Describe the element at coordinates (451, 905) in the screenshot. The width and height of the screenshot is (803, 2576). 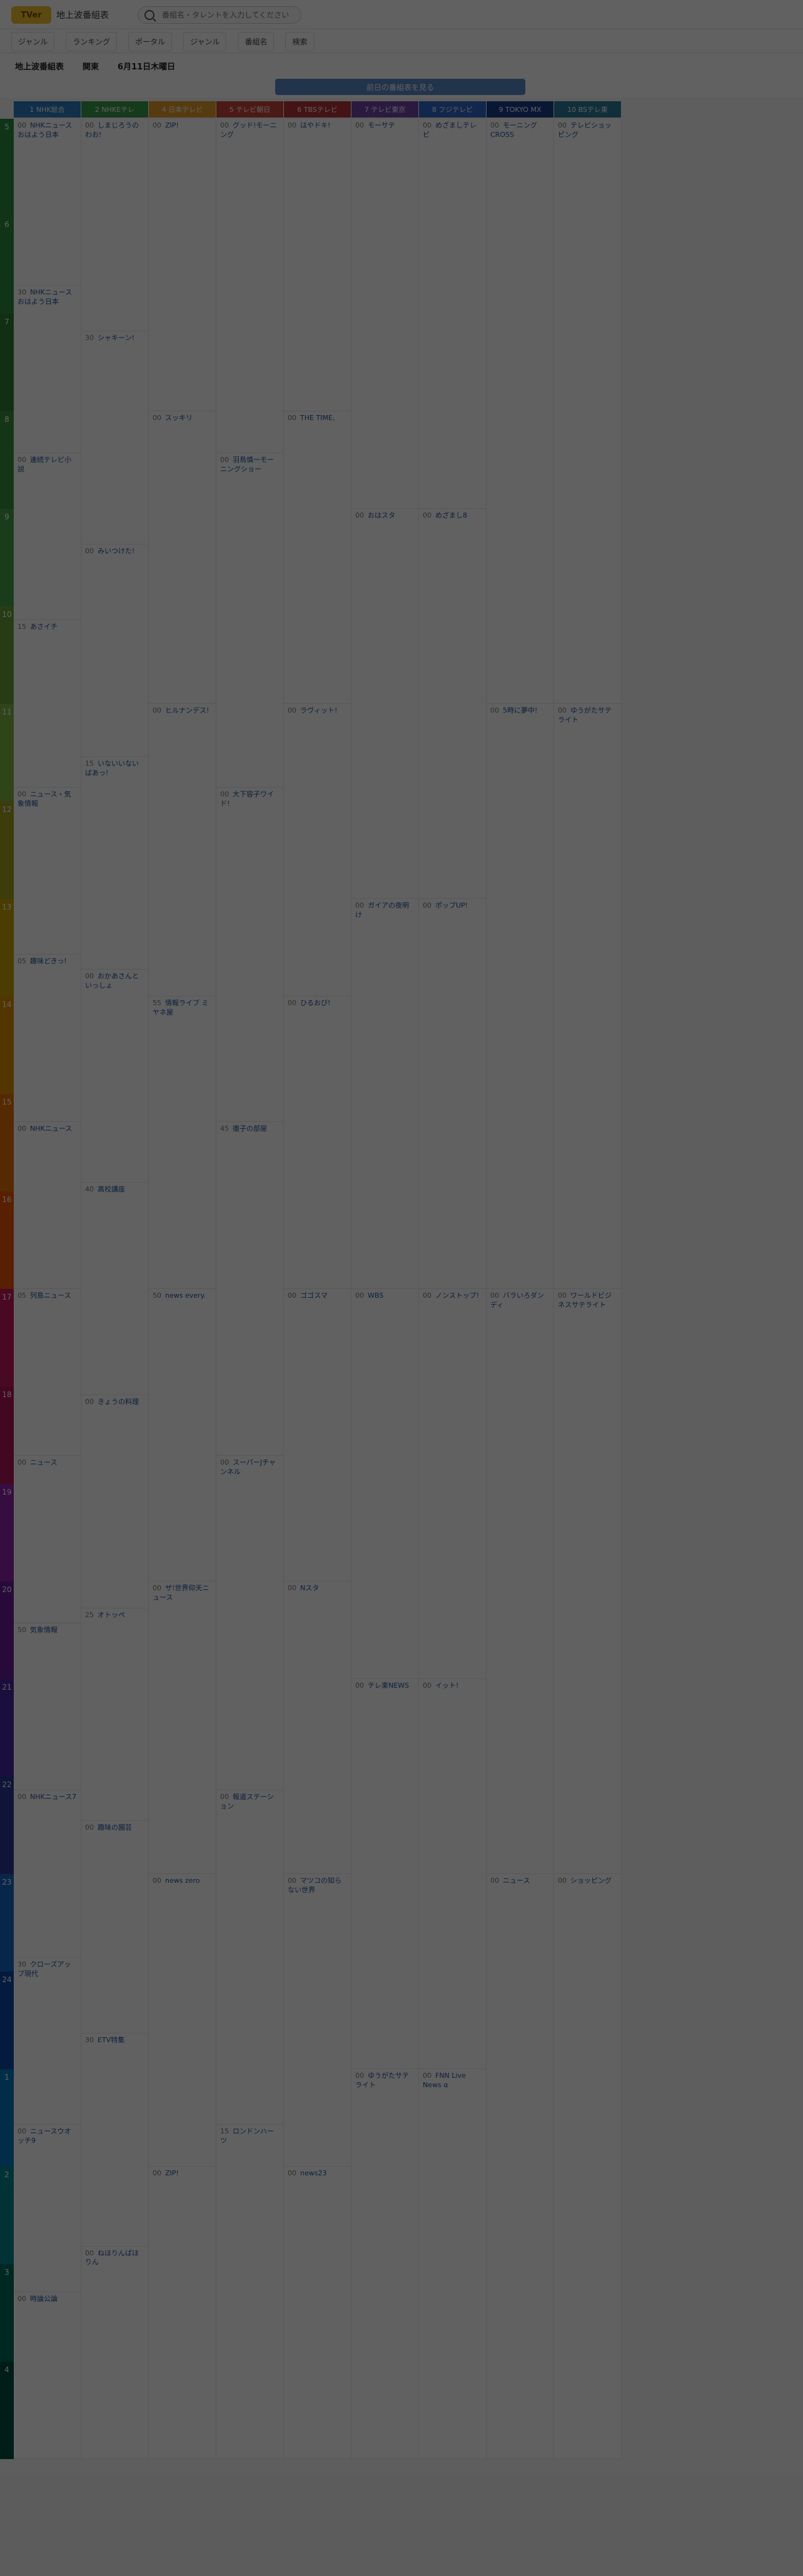
I see `program-title: ポップUP!` at that location.